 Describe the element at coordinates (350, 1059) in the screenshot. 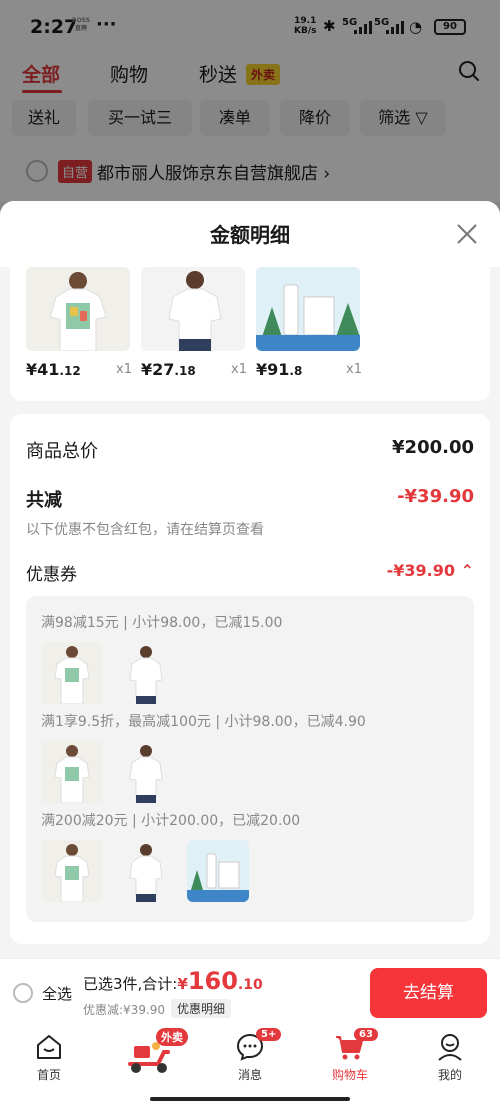

I see `nav-cart: 63 购物车` at that location.